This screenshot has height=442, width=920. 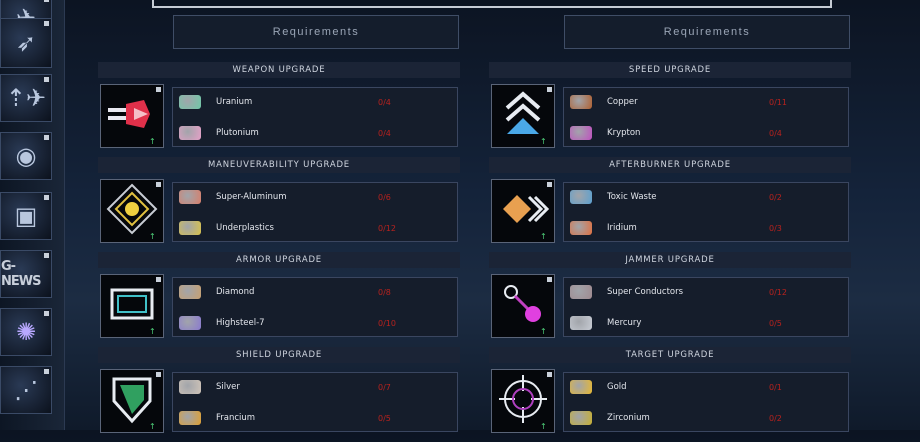 I want to click on material-row: Gold 0/1, so click(x=706, y=387).